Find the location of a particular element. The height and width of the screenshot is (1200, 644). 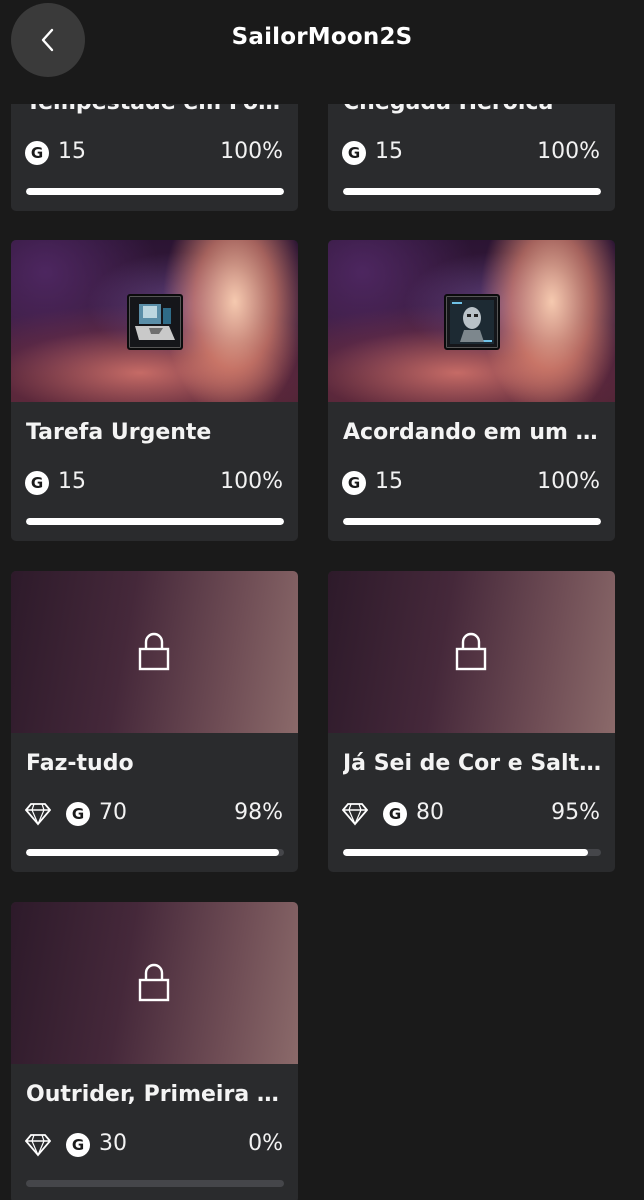

achievement-card: Faz-tudo G 70 98% is located at coordinates (154, 721).